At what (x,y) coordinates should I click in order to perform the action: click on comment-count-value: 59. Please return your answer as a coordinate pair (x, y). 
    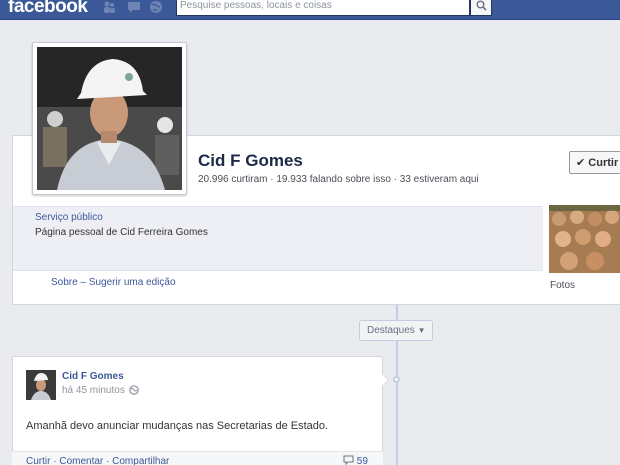
    Looking at the image, I should click on (362, 460).